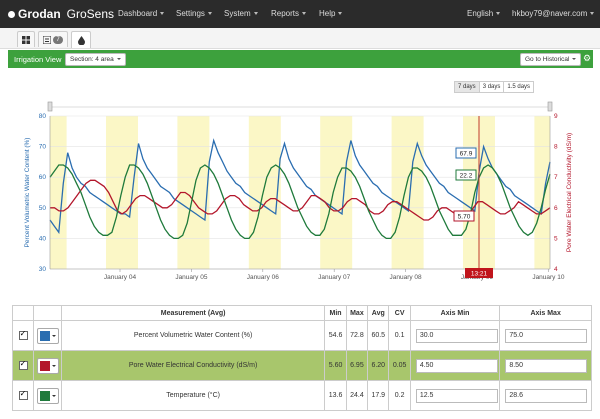 Image resolution: width=600 pixels, height=419 pixels. Describe the element at coordinates (191, 277) in the screenshot. I see `x-tick-label: January 05` at that location.